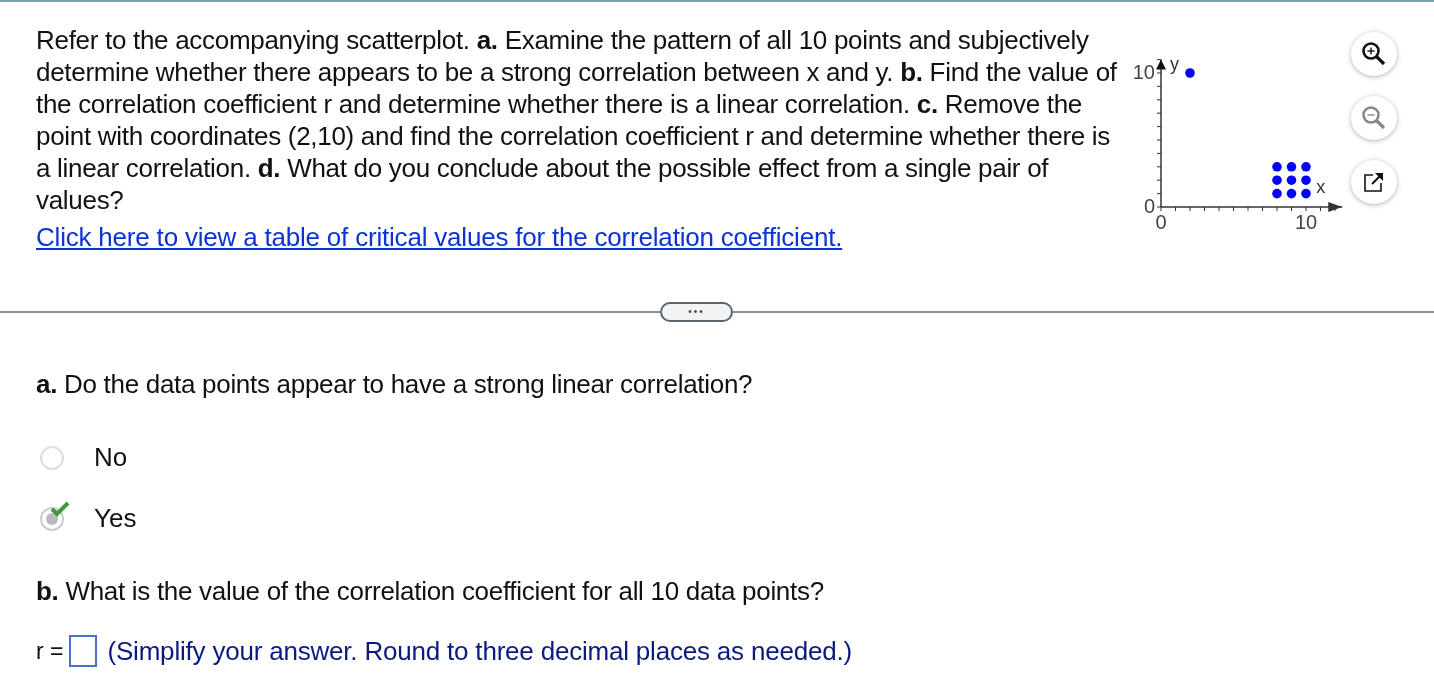 The image size is (1434, 696). I want to click on answer-box, so click(83, 651).